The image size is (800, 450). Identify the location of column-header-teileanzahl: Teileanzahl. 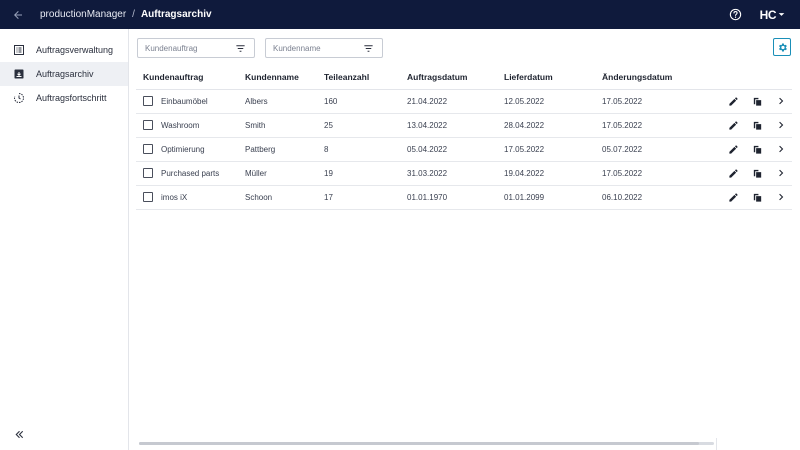
(365, 77).